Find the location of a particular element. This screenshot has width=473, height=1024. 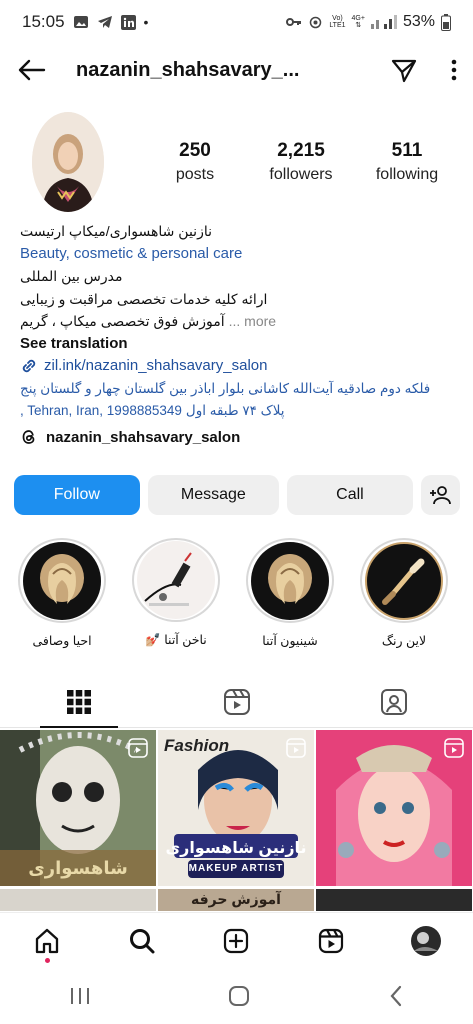

stat-following: 511 following is located at coordinates (407, 162).